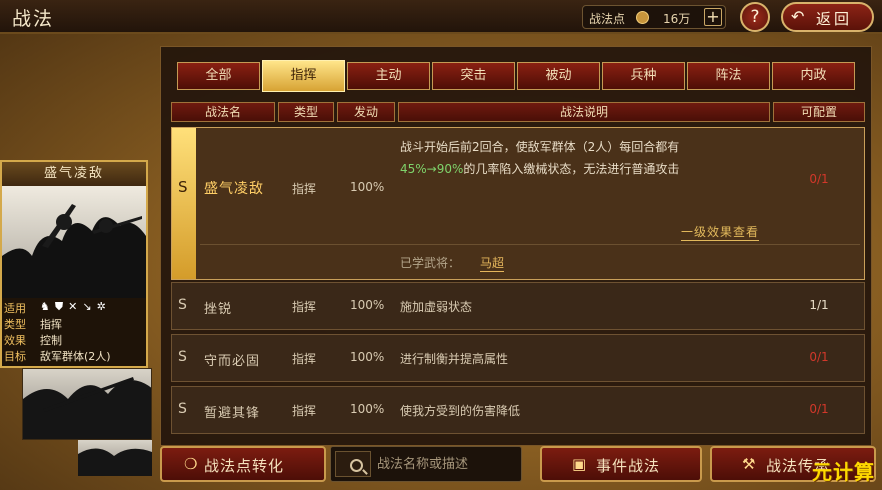 This screenshot has width=882, height=490. What do you see at coordinates (642, 17) in the screenshot?
I see `tactic-point-coin-icon` at bounding box center [642, 17].